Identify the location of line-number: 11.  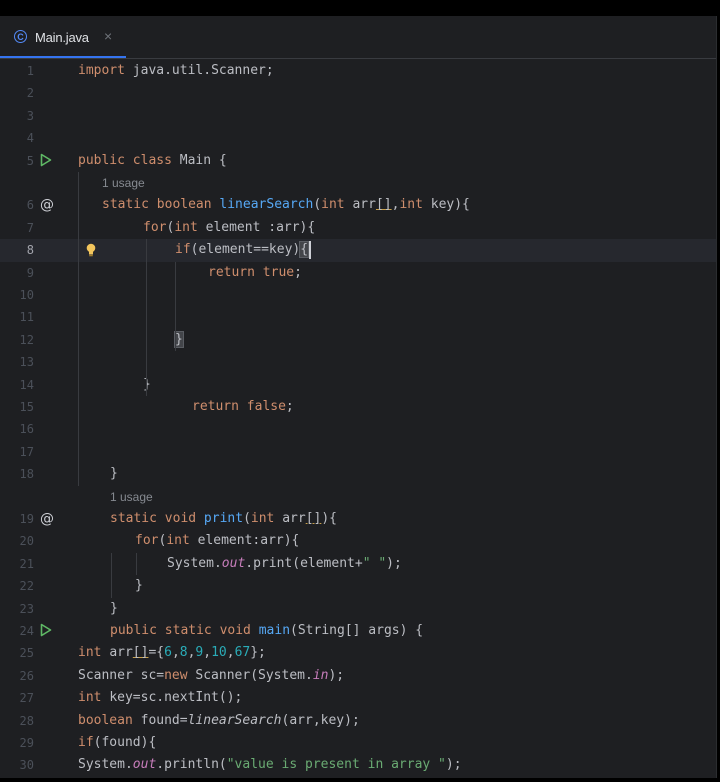
(26, 317).